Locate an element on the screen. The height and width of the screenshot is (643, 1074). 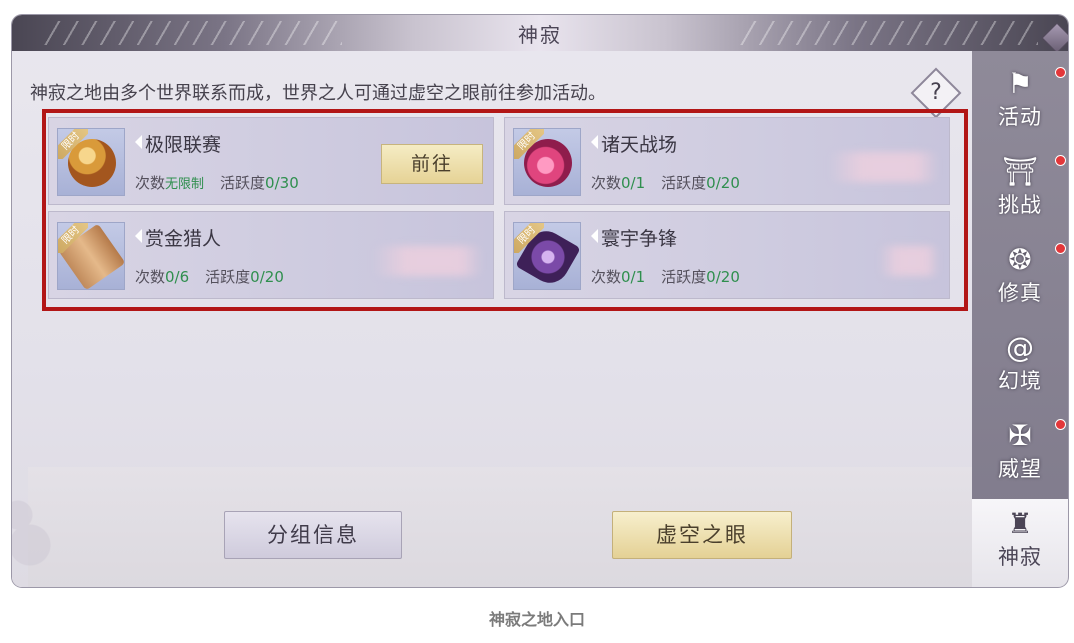
image-caption: 神寂之地入口 is located at coordinates (536, 619).